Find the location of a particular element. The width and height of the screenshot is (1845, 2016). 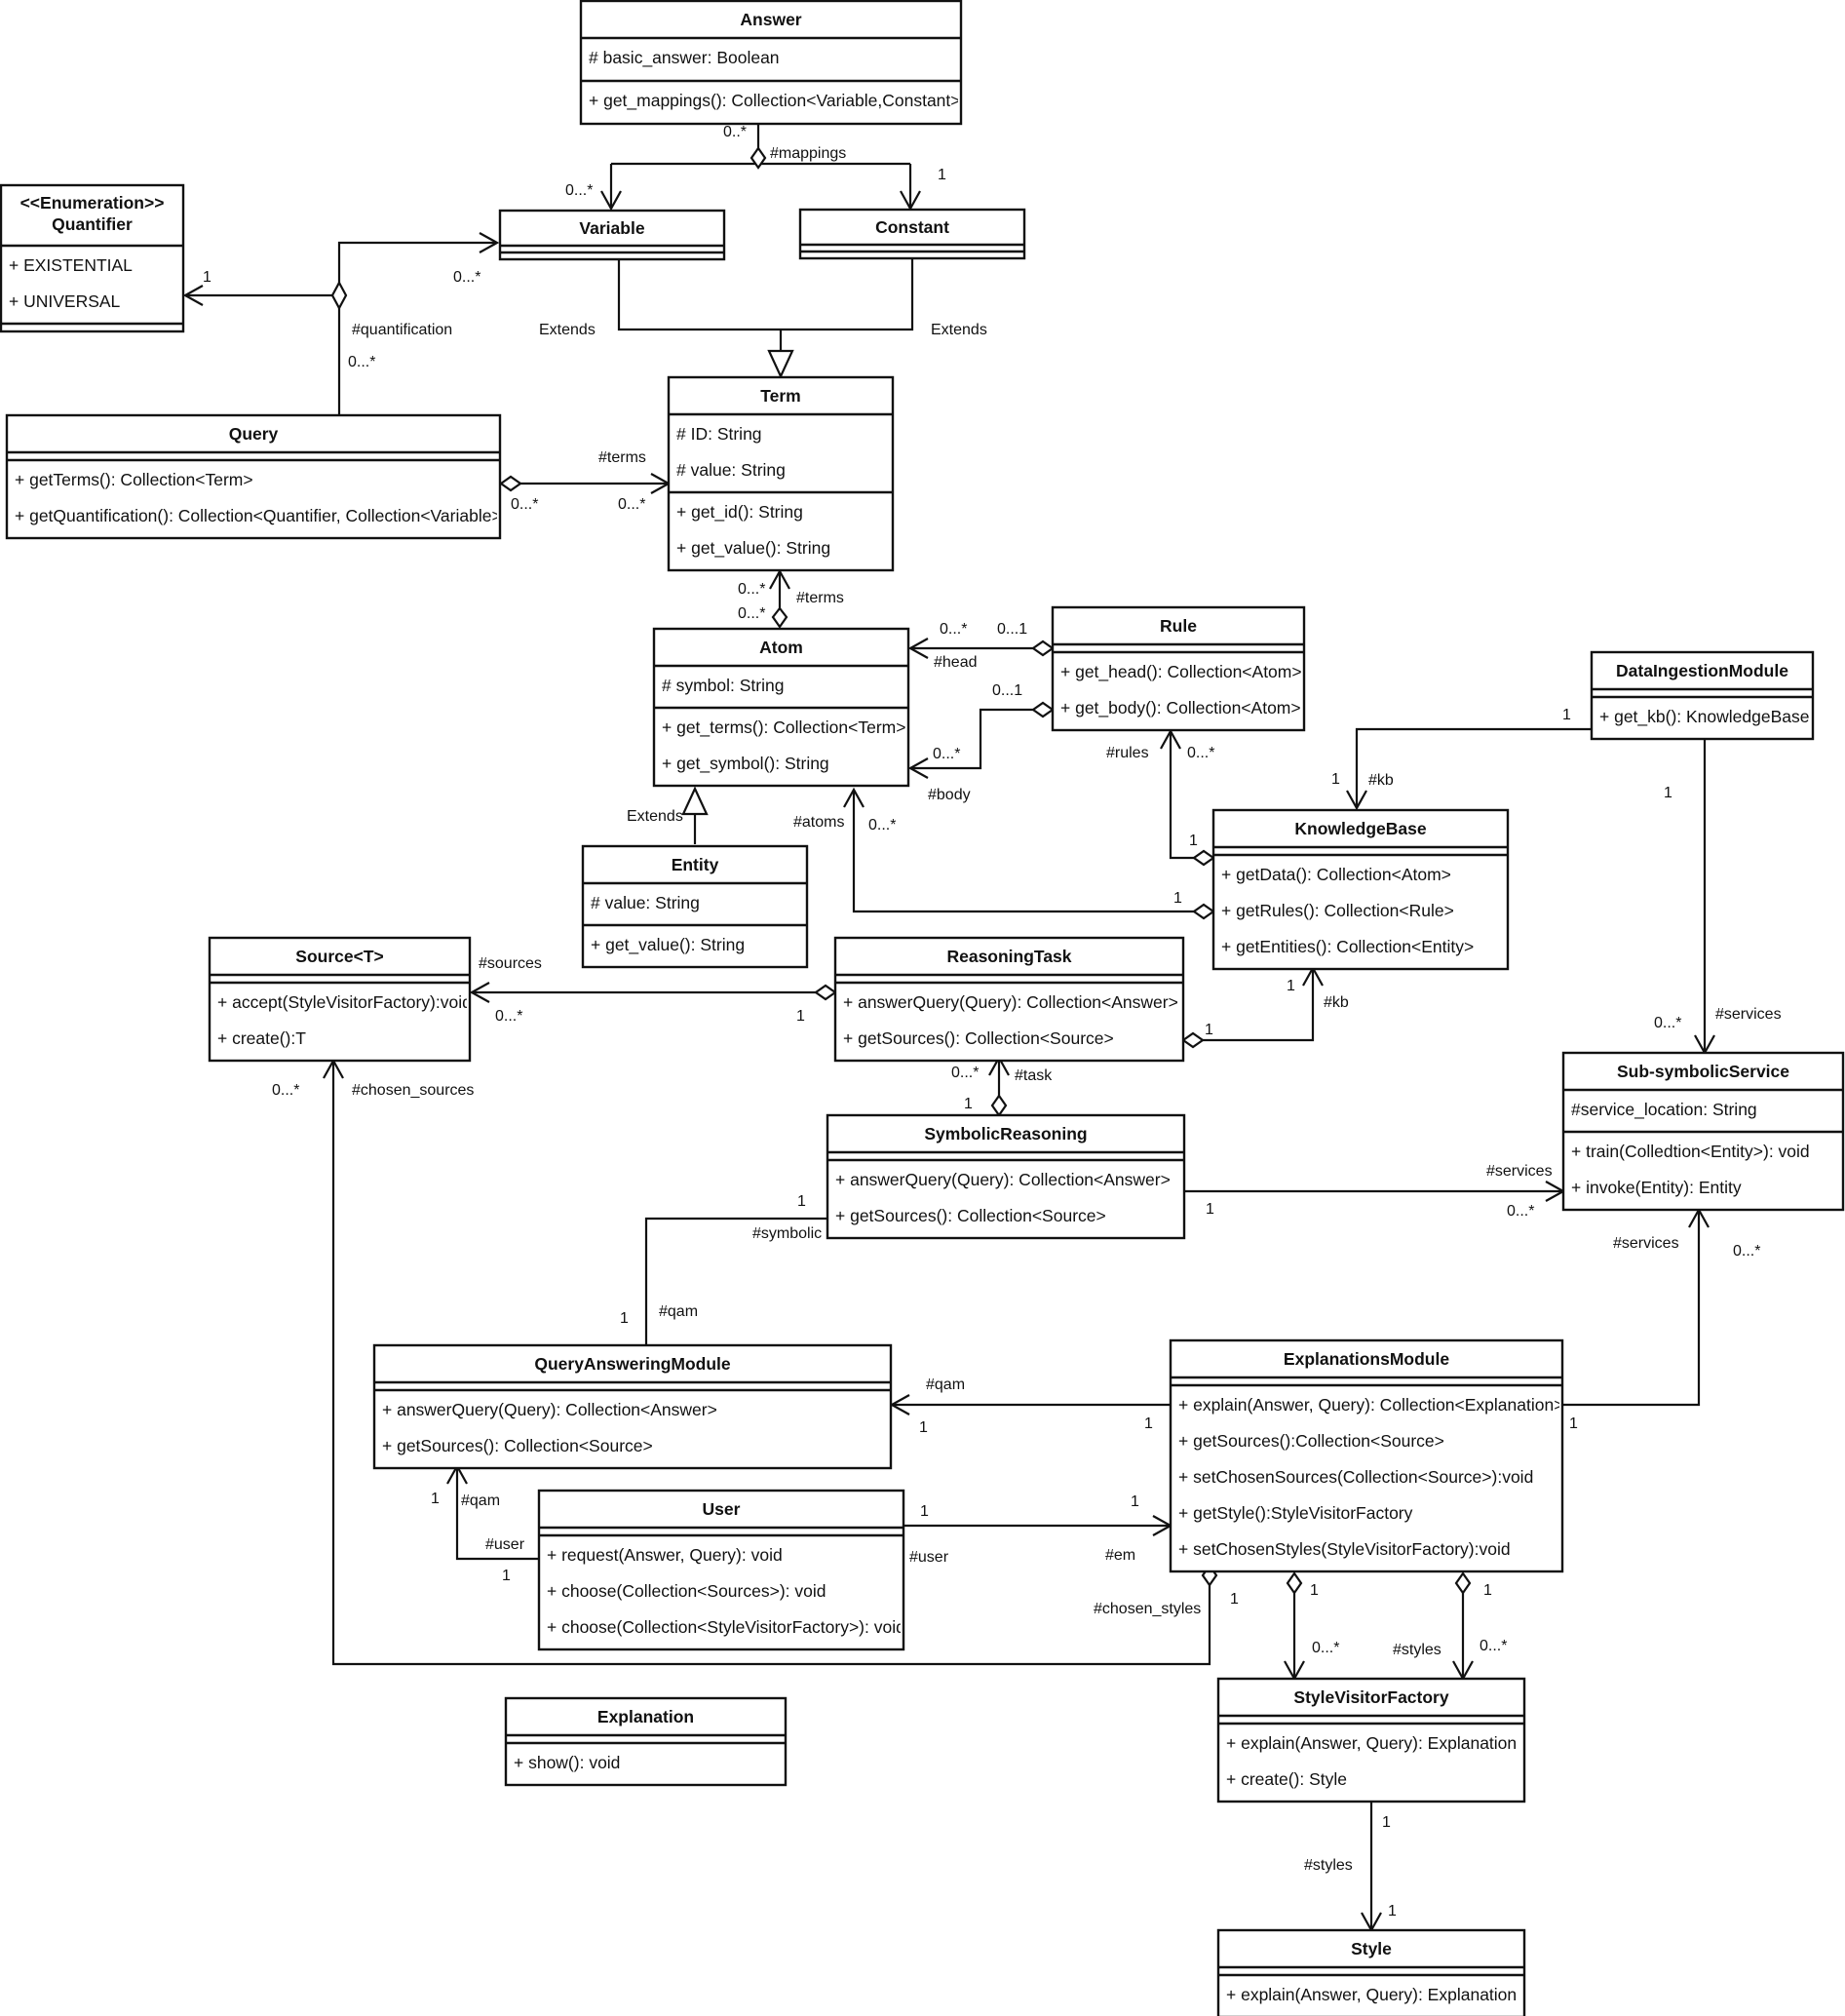

class-name: Variable is located at coordinates (612, 228).